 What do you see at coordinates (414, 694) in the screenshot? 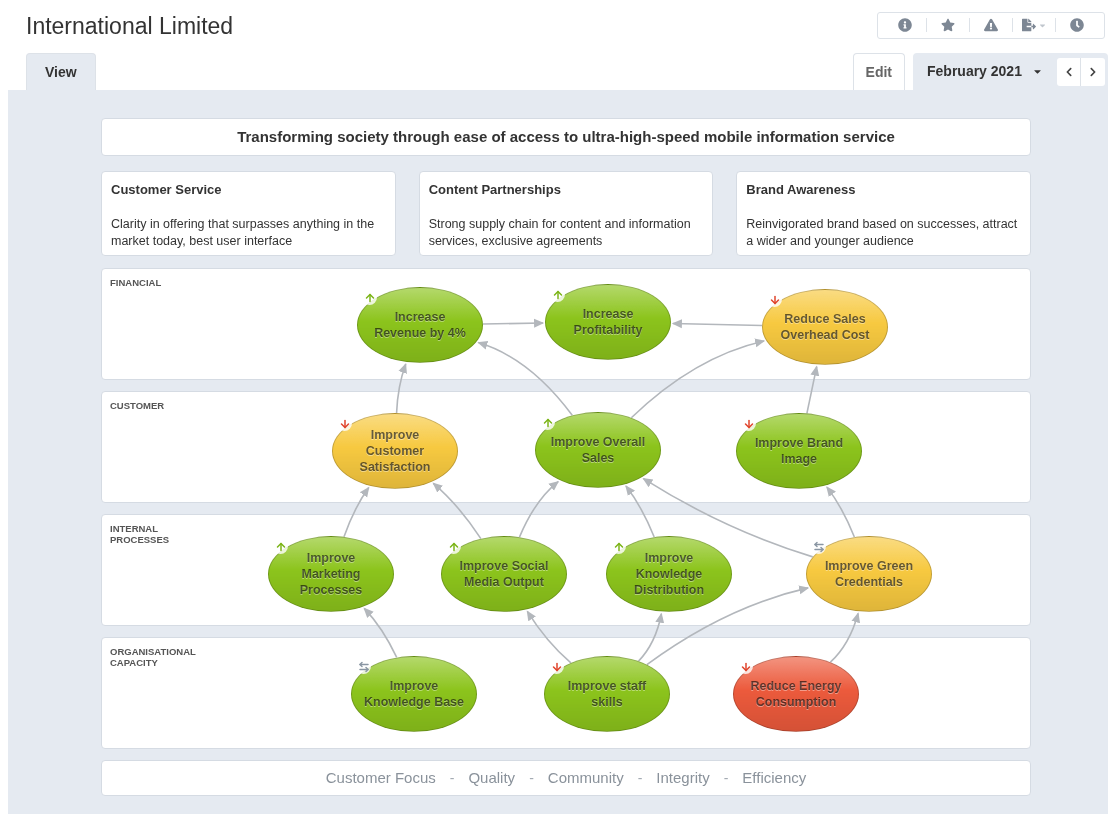
I see `objective-label: Improve Knowledge Base` at bounding box center [414, 694].